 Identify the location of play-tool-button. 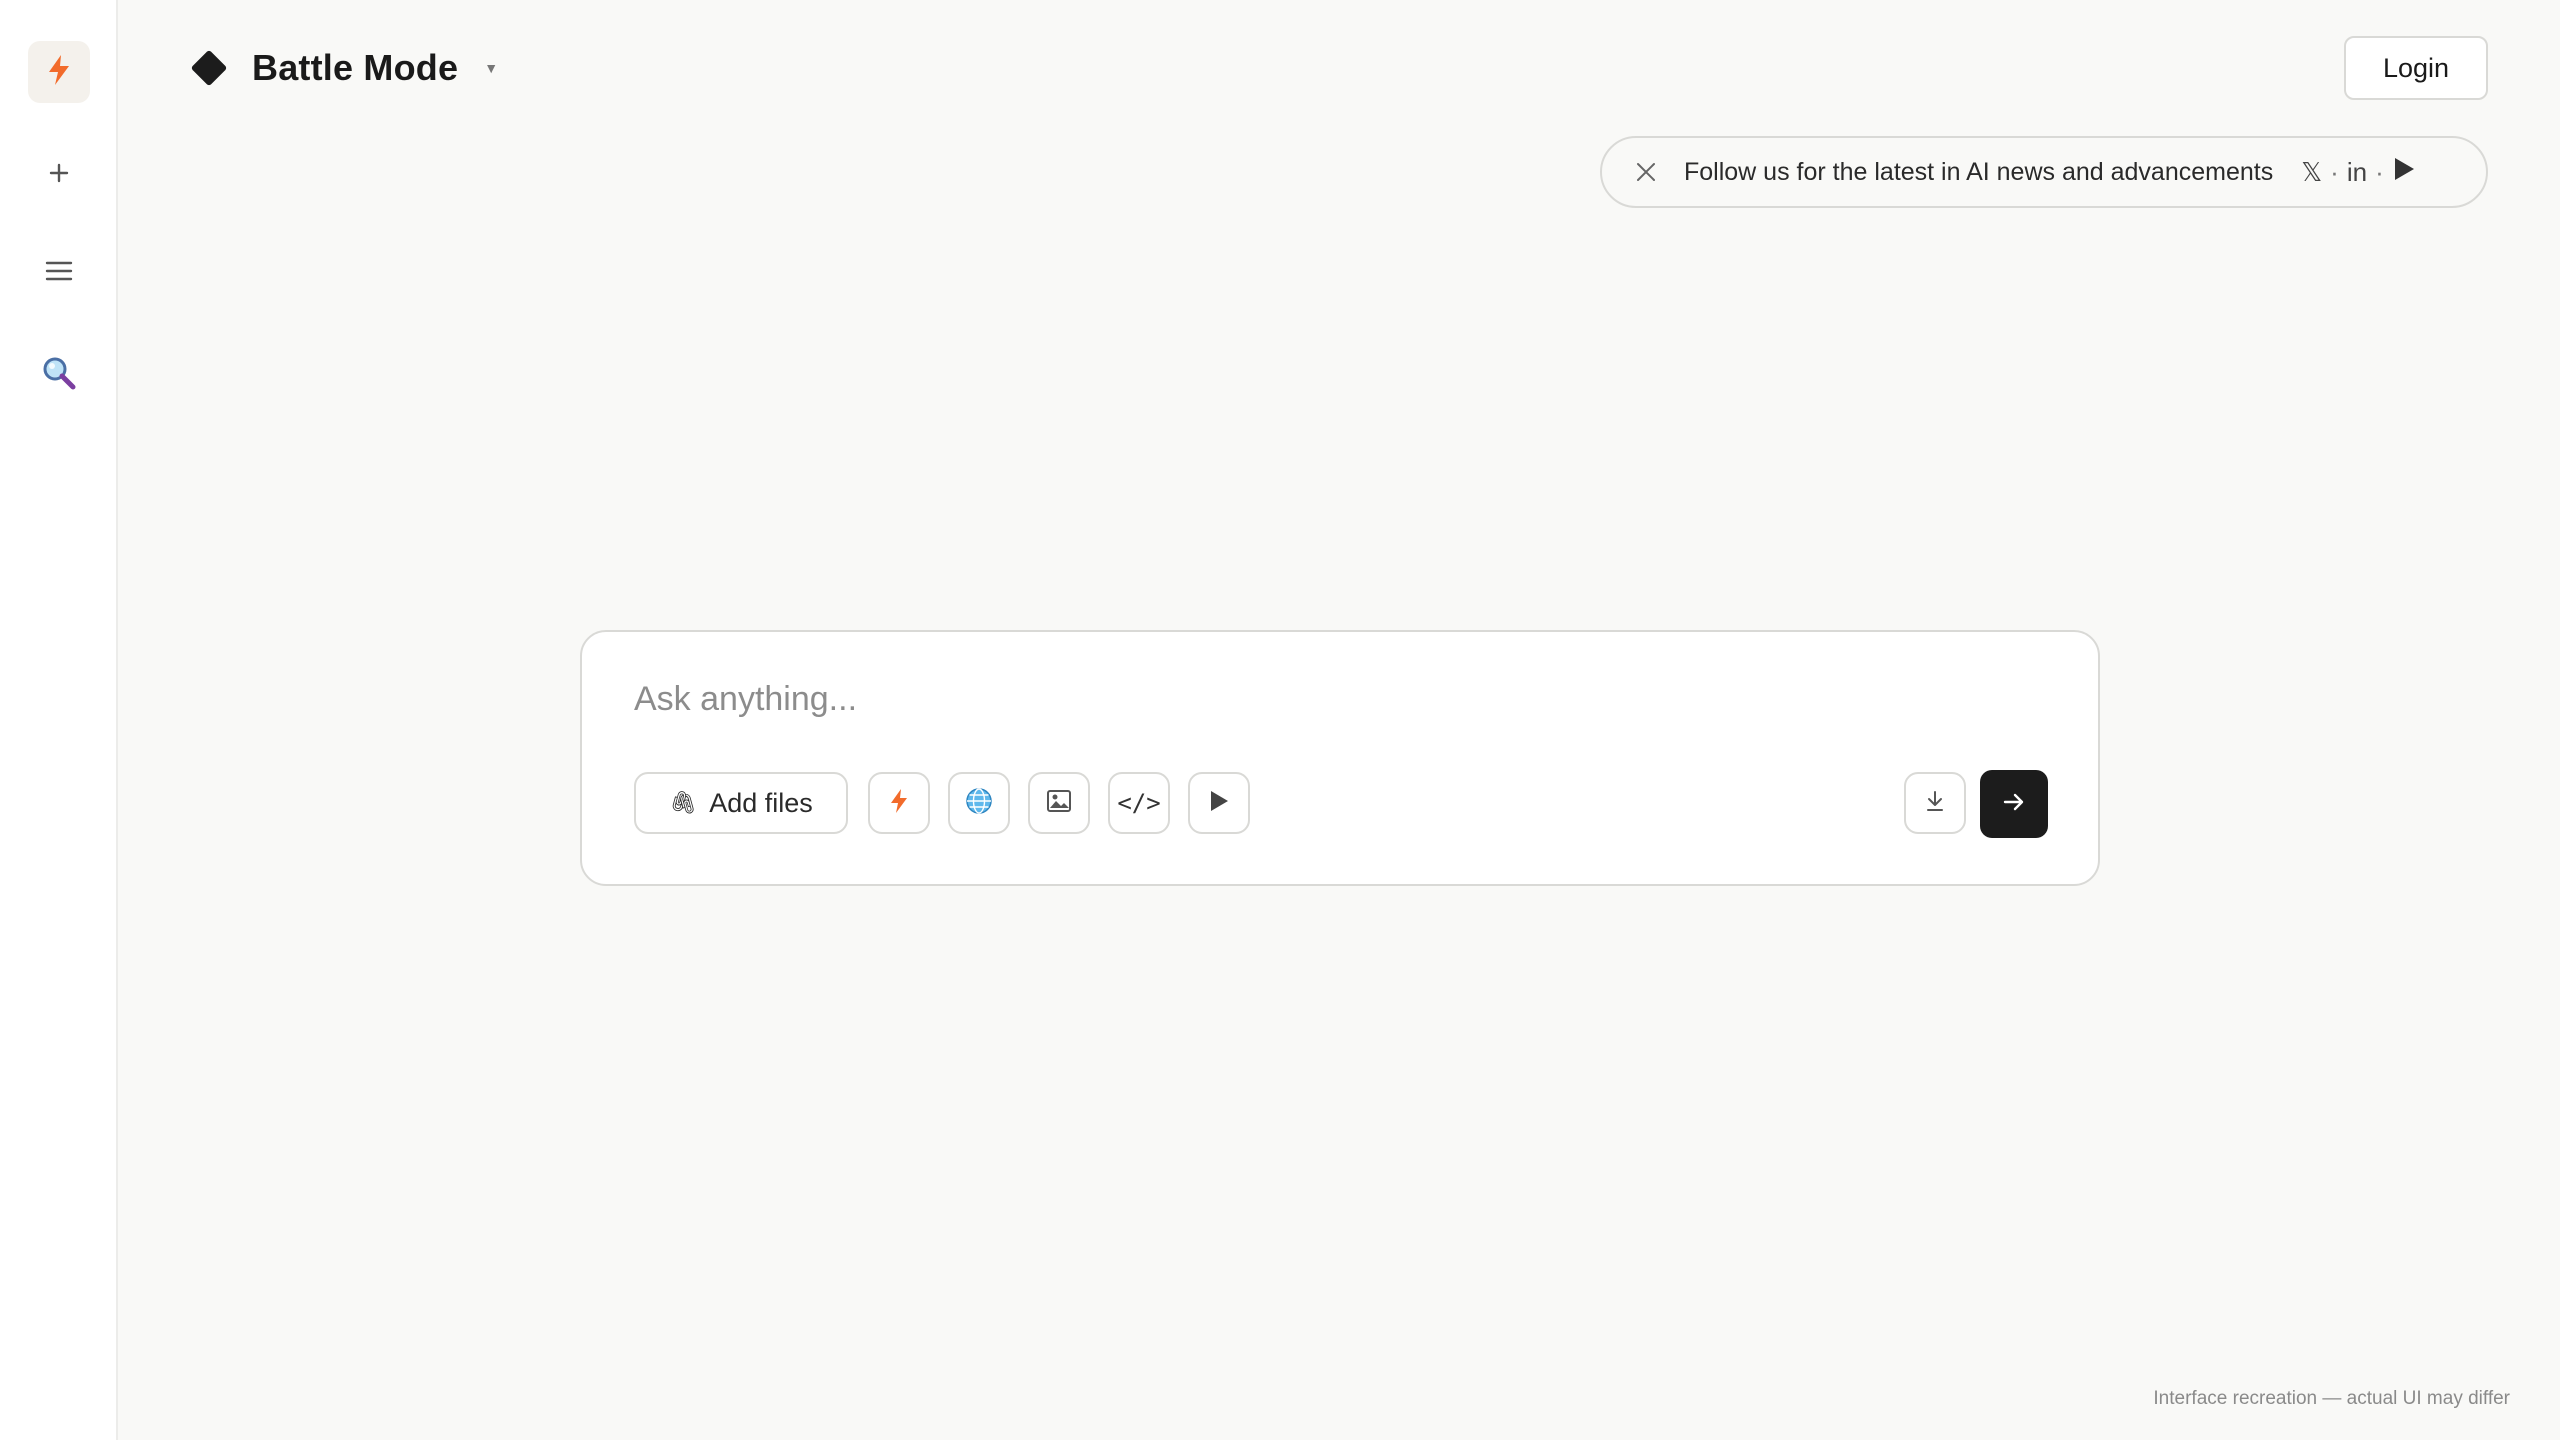
(1219, 803).